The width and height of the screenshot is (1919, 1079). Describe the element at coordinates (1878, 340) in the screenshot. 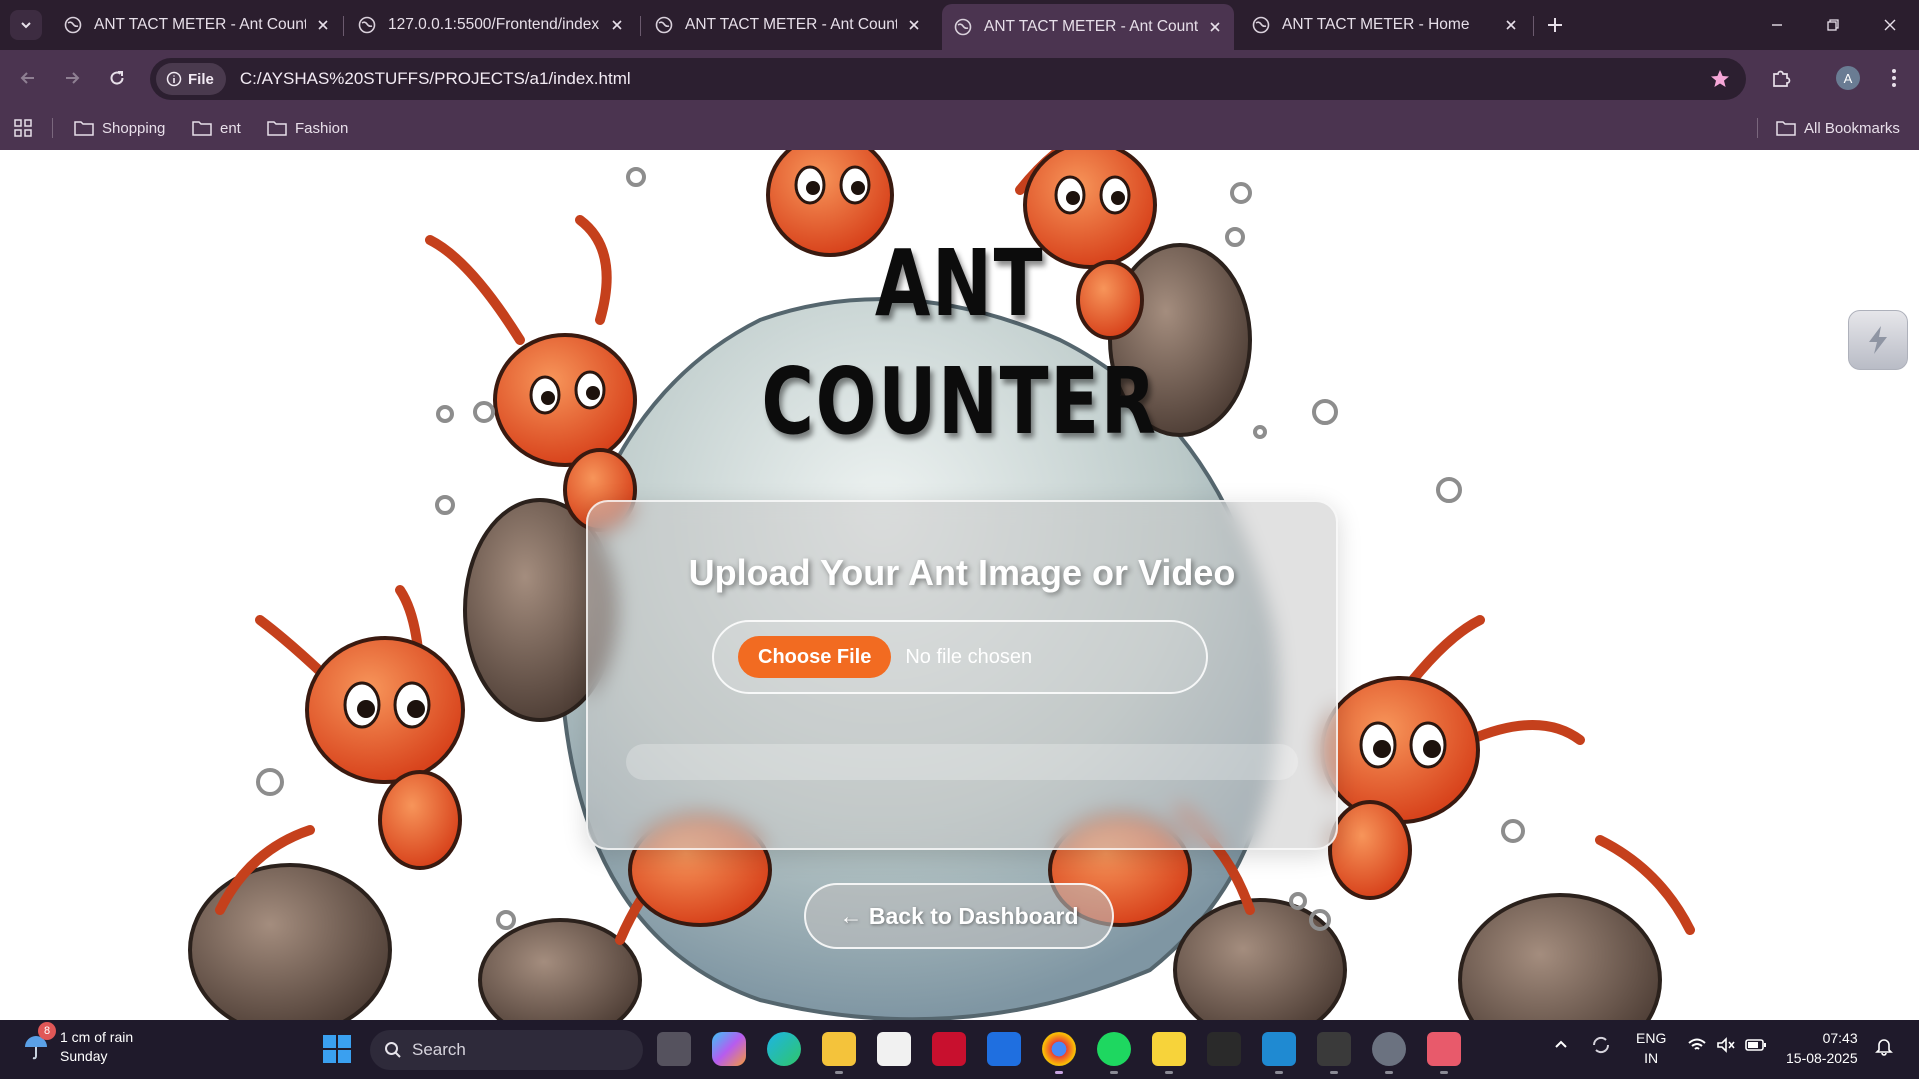

I see `floating-extension-button` at that location.